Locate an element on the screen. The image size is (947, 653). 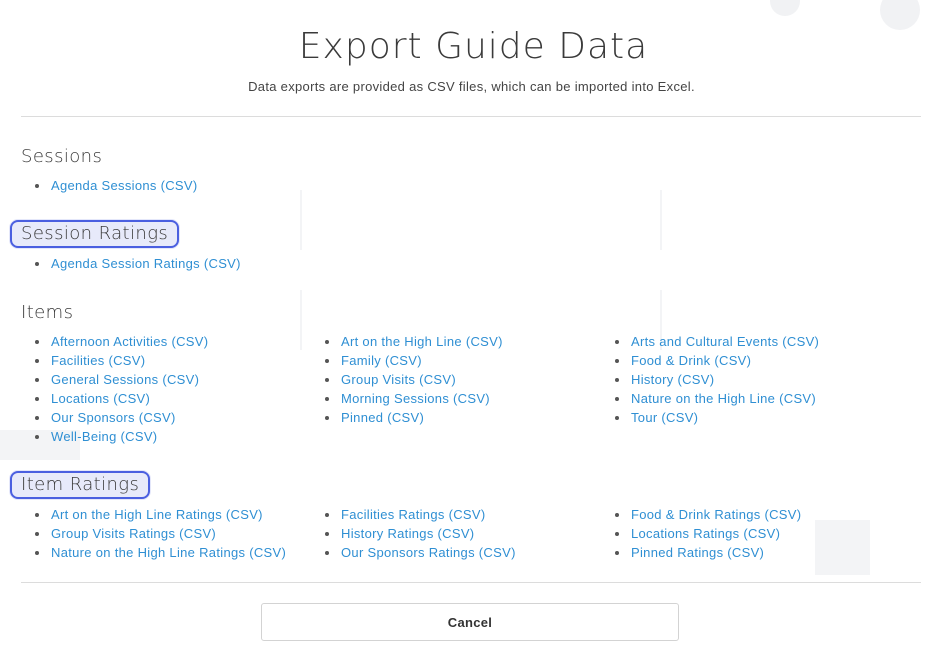
list-item: Food & Drink (CSV) is located at coordinates (717, 360).